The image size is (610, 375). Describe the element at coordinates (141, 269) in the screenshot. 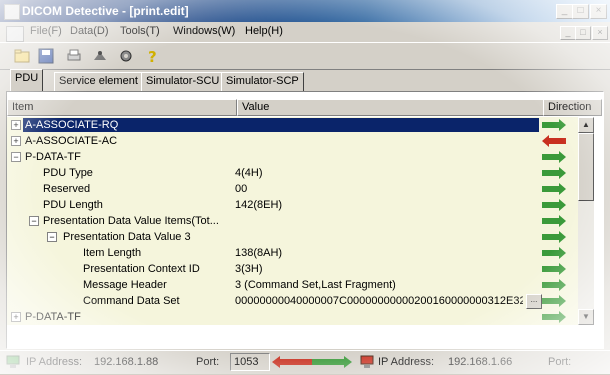

I see `tree-item-label: Presentation Context ID` at that location.